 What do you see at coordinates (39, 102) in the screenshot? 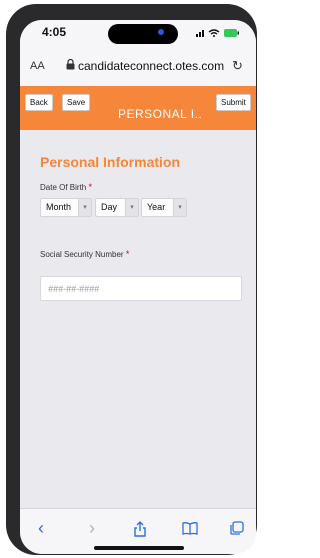
I see `back-button: Back` at bounding box center [39, 102].